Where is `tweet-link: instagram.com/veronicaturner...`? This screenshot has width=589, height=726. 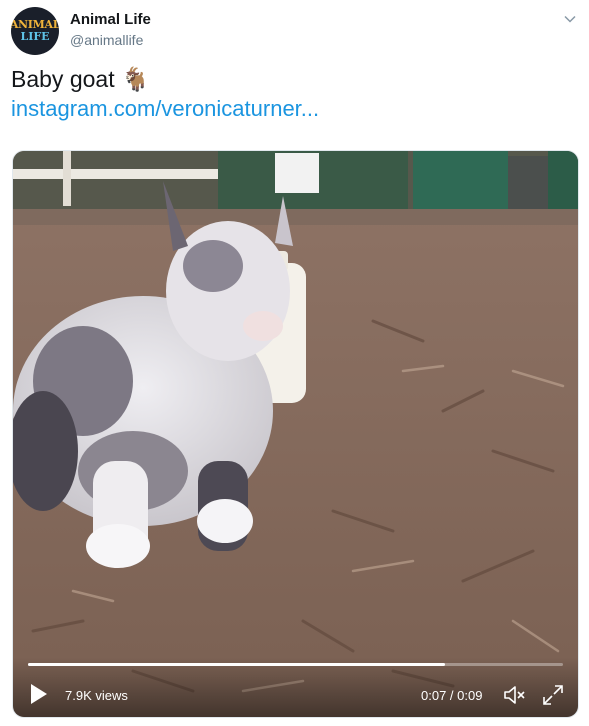
tweet-link: instagram.com/veronicaturner... is located at coordinates (165, 109).